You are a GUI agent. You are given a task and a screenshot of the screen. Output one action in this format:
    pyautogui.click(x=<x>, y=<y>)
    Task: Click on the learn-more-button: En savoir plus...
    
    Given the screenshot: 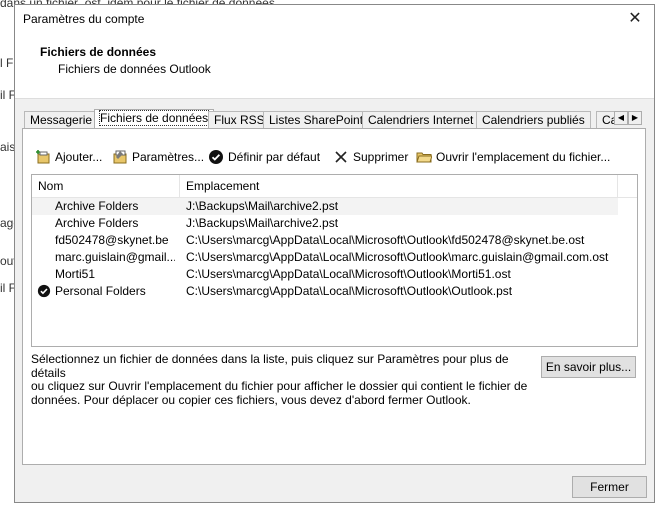 What is the action you would take?
    pyautogui.click(x=588, y=367)
    